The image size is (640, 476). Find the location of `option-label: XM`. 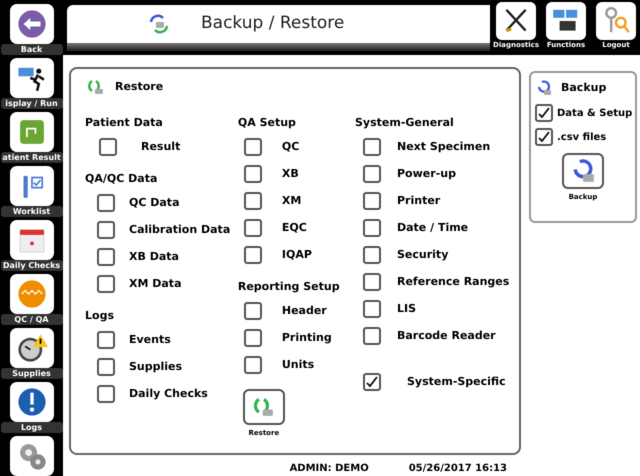

option-label: XM is located at coordinates (292, 200).